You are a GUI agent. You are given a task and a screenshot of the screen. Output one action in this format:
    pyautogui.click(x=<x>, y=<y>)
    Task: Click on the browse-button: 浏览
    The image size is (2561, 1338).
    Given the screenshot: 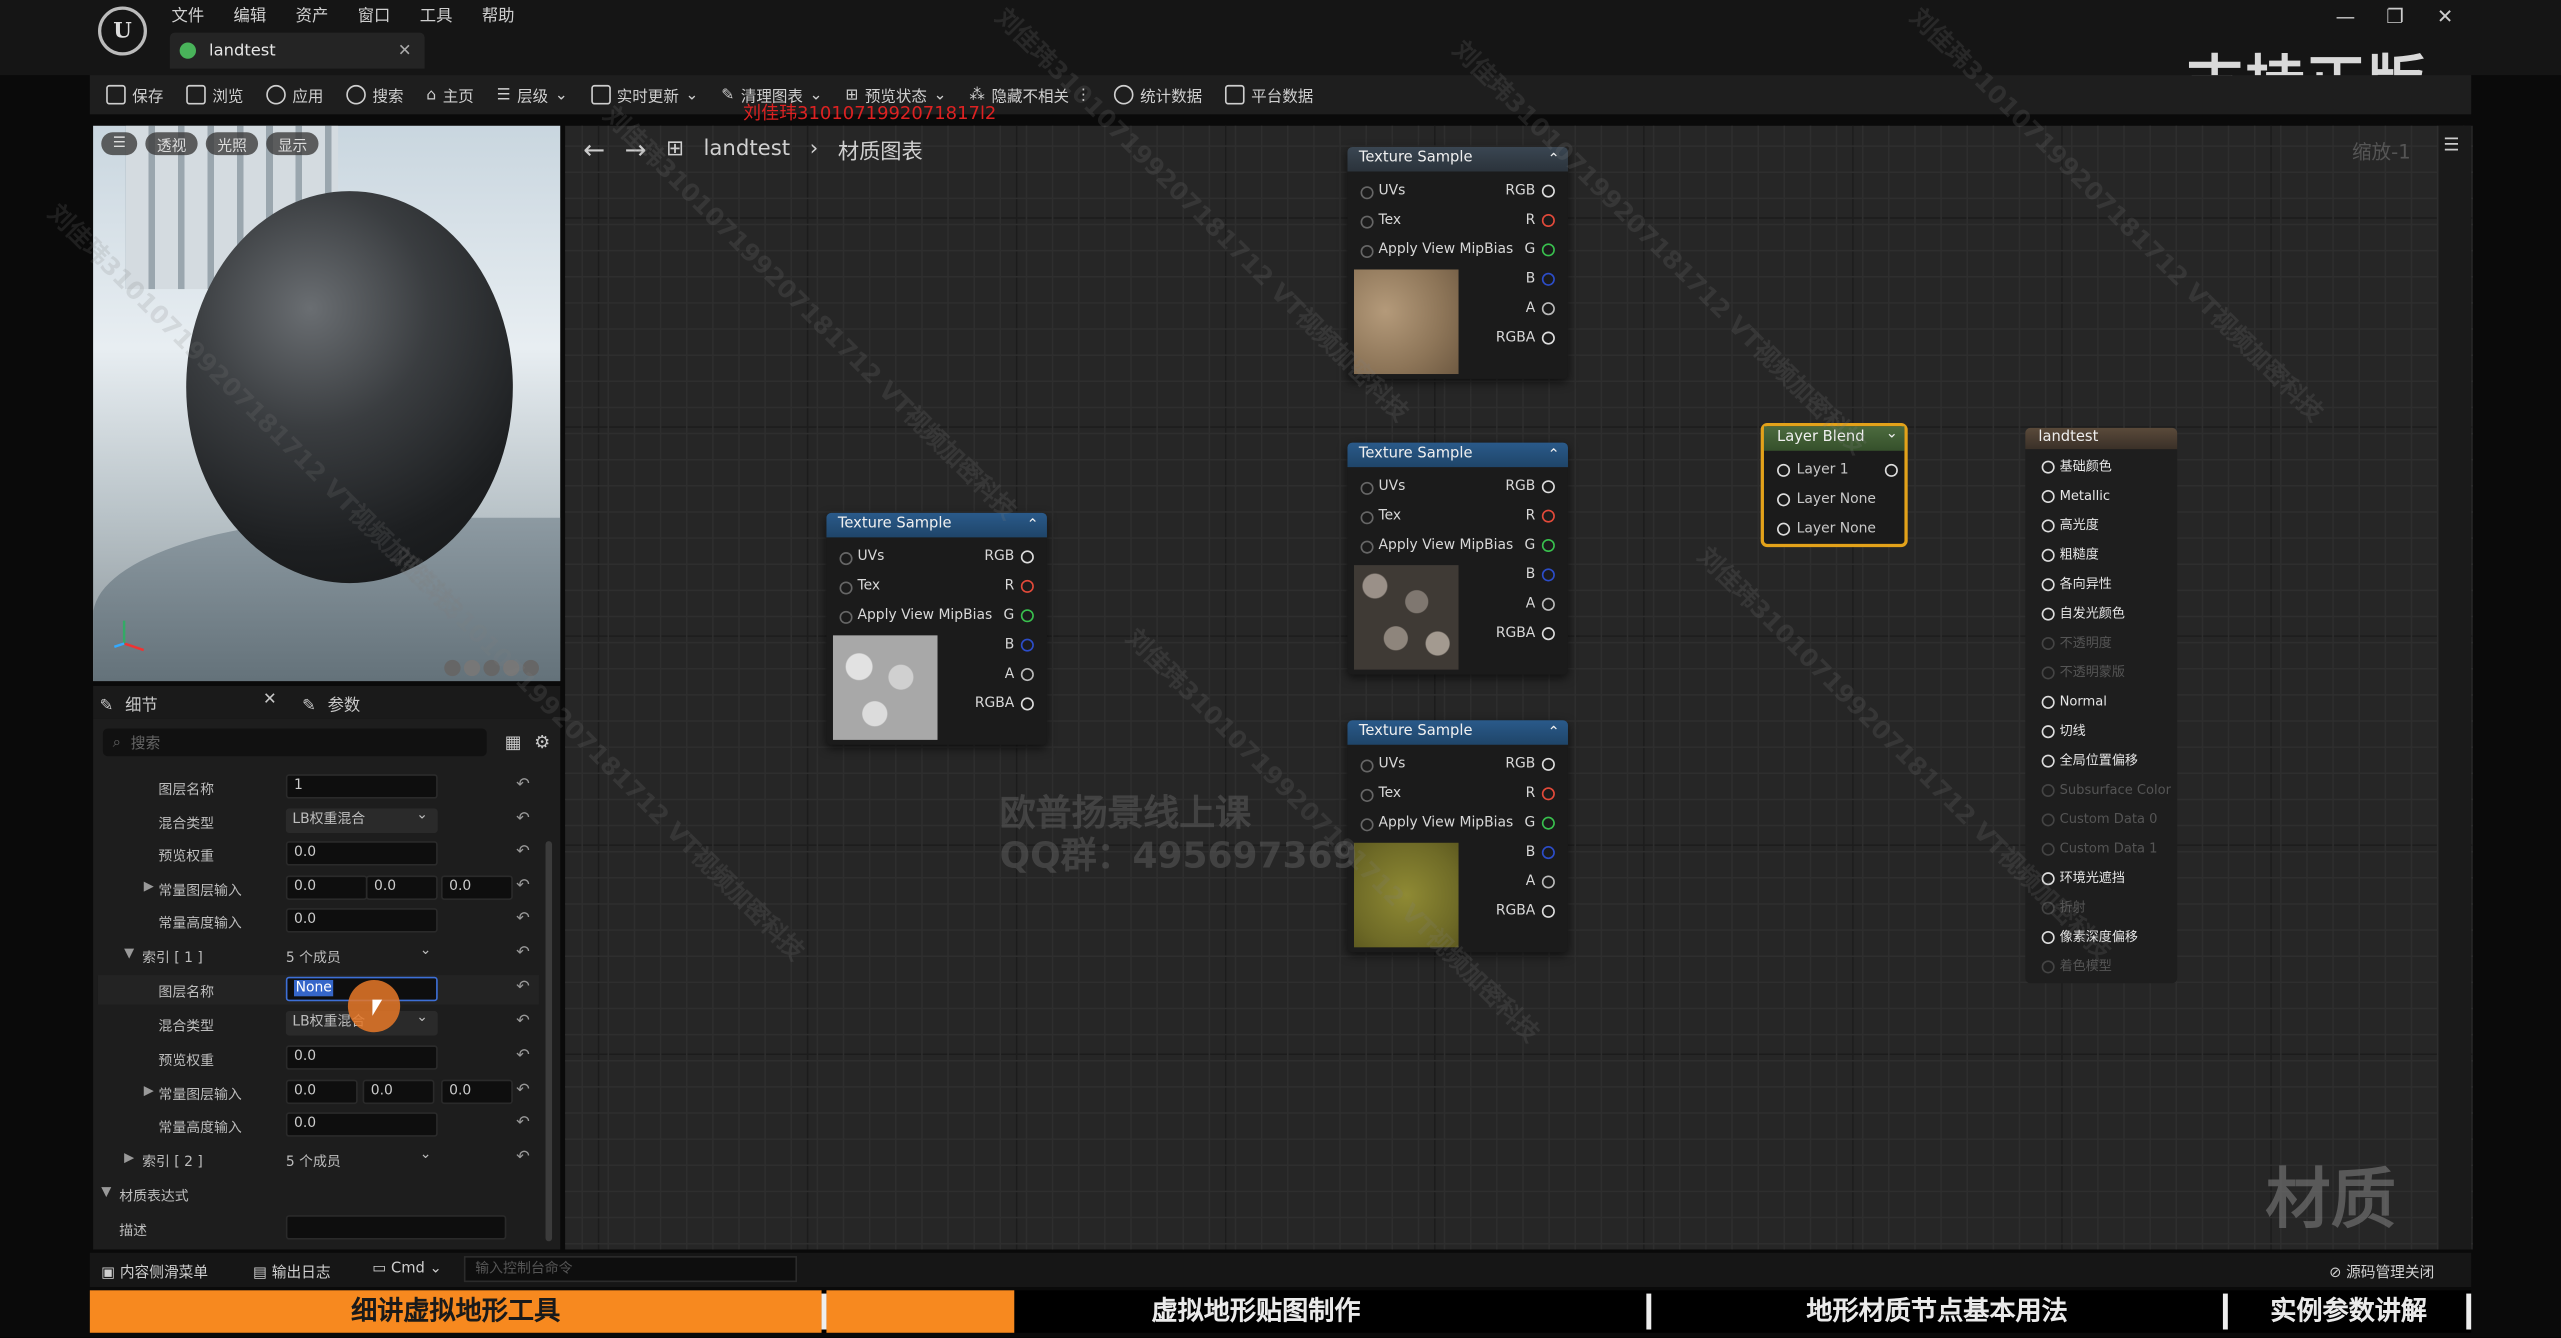 What is the action you would take?
    pyautogui.click(x=214, y=94)
    